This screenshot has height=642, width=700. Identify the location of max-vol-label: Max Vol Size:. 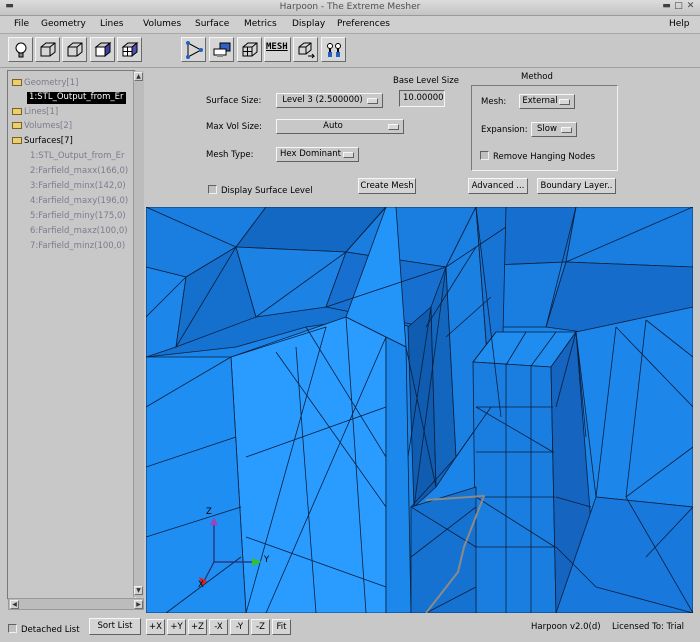
(234, 127).